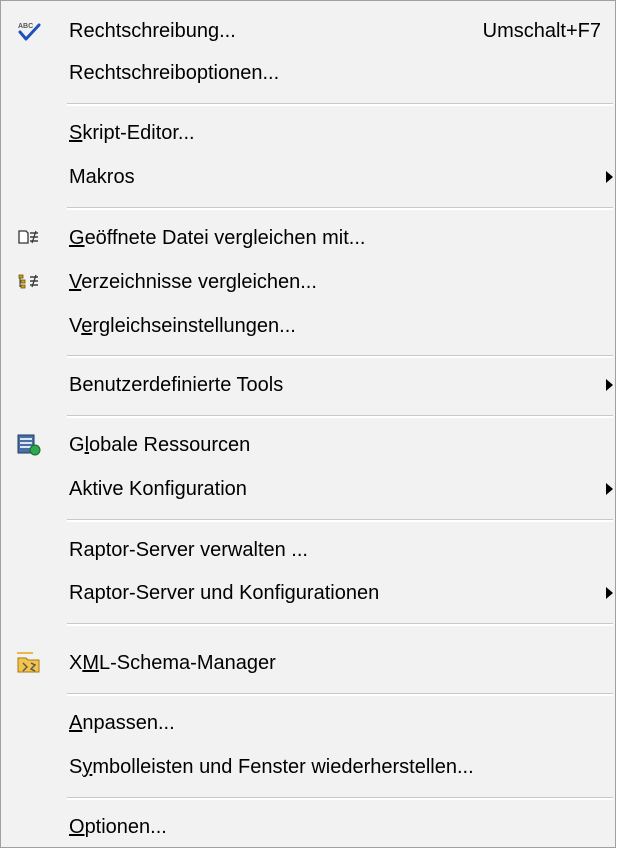 This screenshot has width=618, height=850. Describe the element at coordinates (308, 489) in the screenshot. I see `menu-item-active-configuration: Aktive Konfiguration` at that location.